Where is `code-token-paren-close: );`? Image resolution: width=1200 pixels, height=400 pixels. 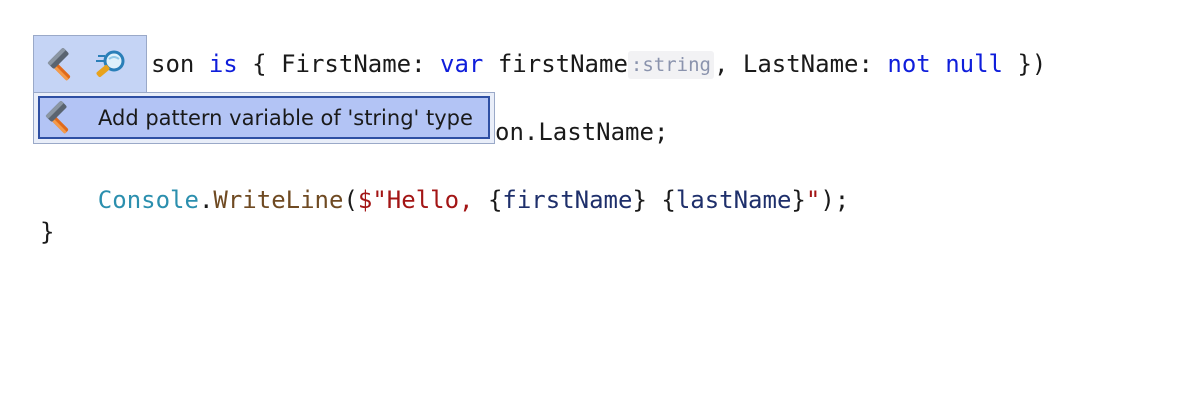 code-token-paren-close: ); is located at coordinates (835, 200).